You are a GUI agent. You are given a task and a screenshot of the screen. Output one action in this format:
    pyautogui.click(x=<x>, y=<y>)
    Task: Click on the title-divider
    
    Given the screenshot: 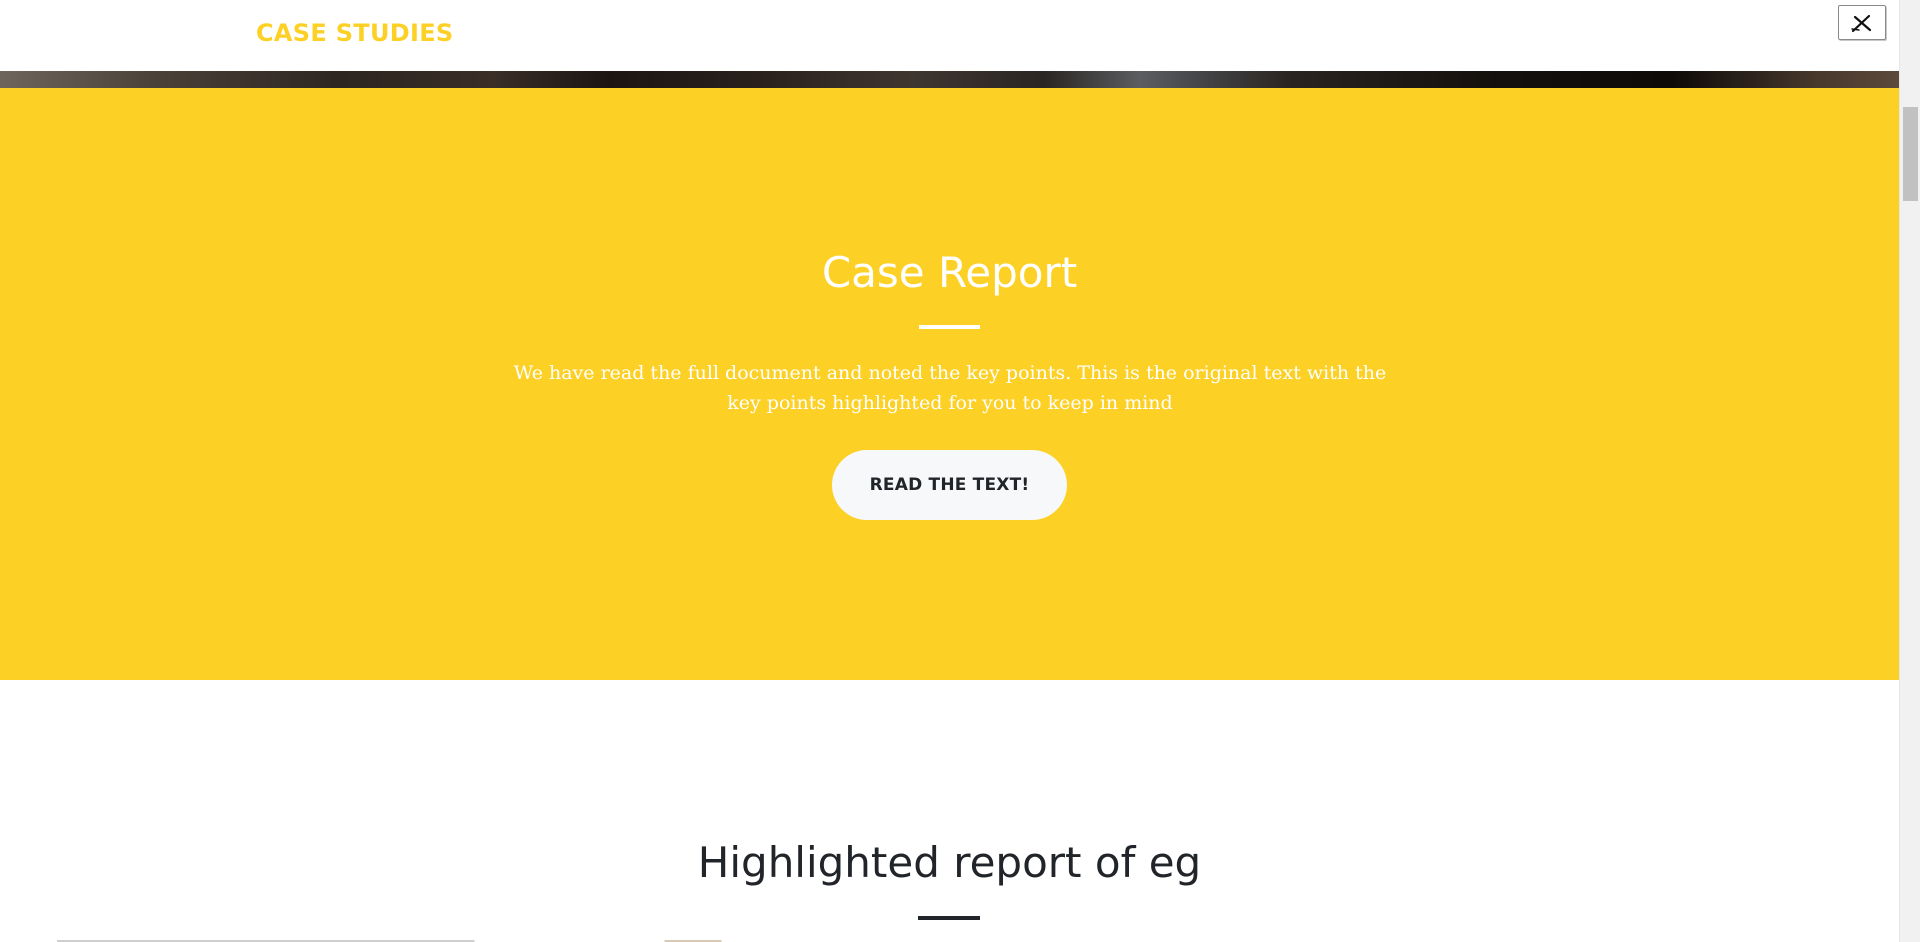 What is the action you would take?
    pyautogui.click(x=949, y=327)
    